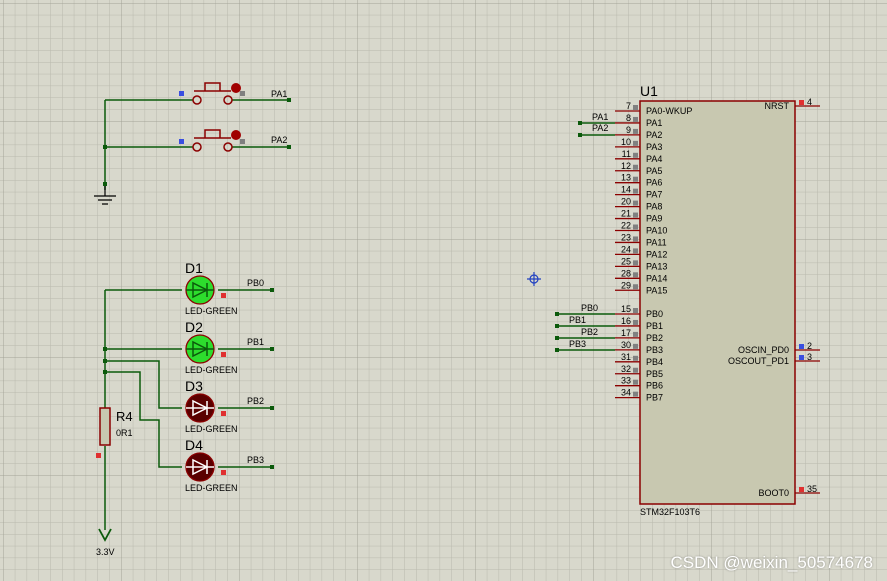 The width and height of the screenshot is (887, 581). I want to click on mcu-pin-number: 17, so click(626, 333).